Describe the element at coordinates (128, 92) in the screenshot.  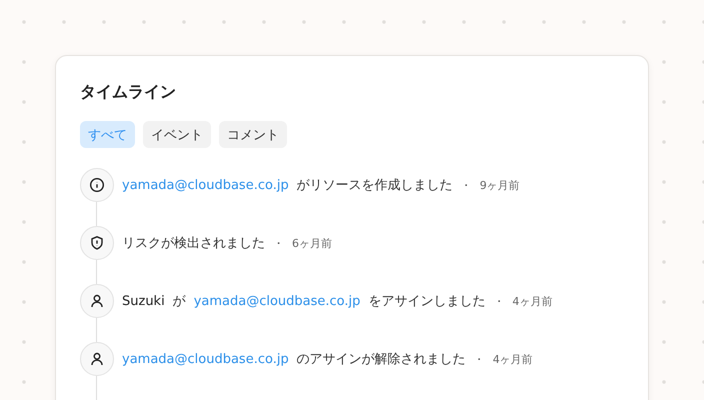
I see `card-title: タイムライン` at that location.